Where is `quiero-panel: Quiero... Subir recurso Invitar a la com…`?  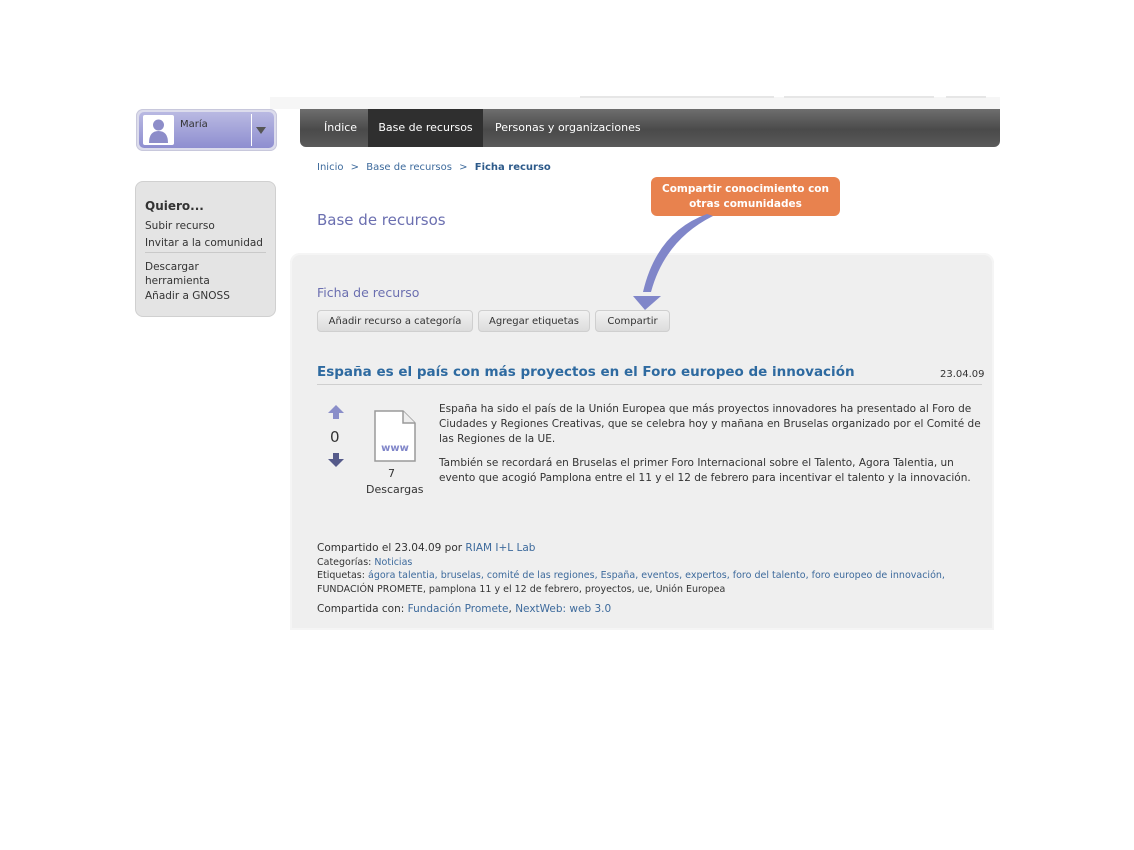 quiero-panel: Quiero... Subir recurso Invitar a la com… is located at coordinates (205, 249).